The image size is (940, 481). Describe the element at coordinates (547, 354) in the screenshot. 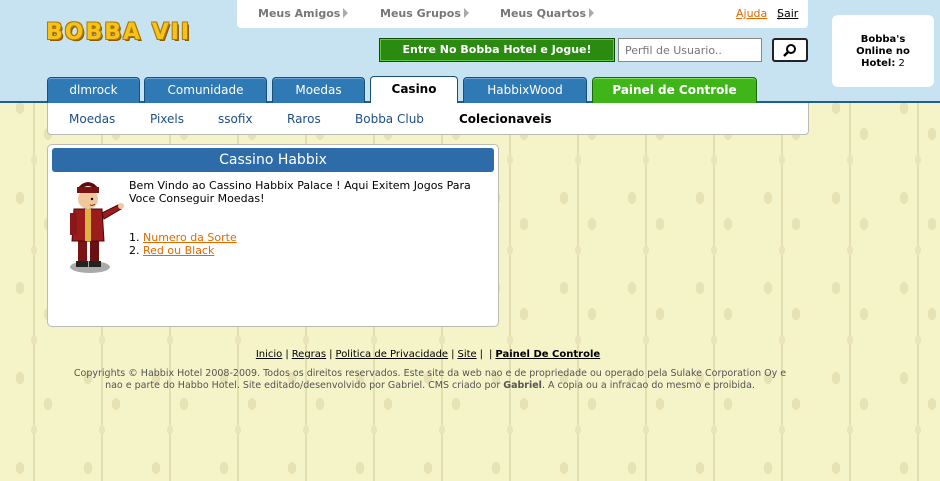

I see `footer-link-painel: Painel De Controle` at that location.